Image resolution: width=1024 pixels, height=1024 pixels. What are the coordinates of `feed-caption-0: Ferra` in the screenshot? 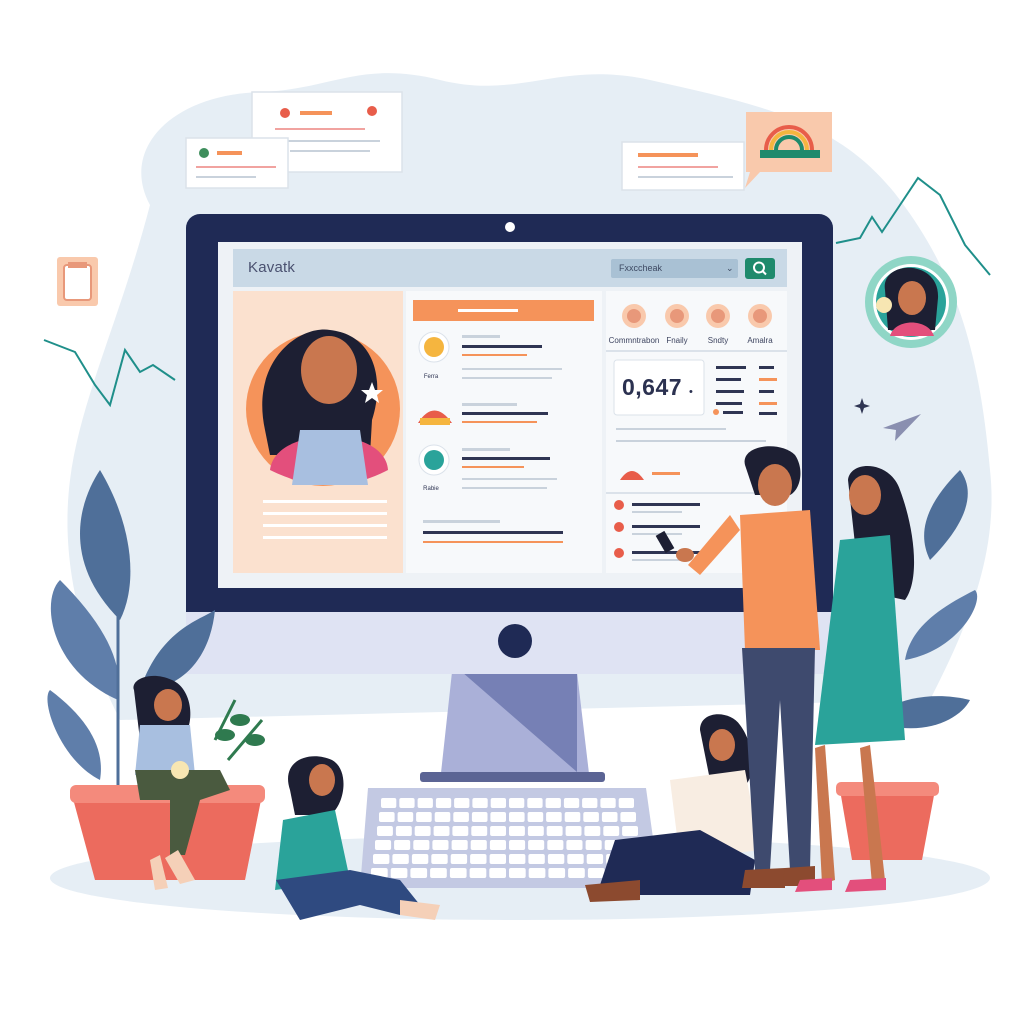 It's located at (431, 377).